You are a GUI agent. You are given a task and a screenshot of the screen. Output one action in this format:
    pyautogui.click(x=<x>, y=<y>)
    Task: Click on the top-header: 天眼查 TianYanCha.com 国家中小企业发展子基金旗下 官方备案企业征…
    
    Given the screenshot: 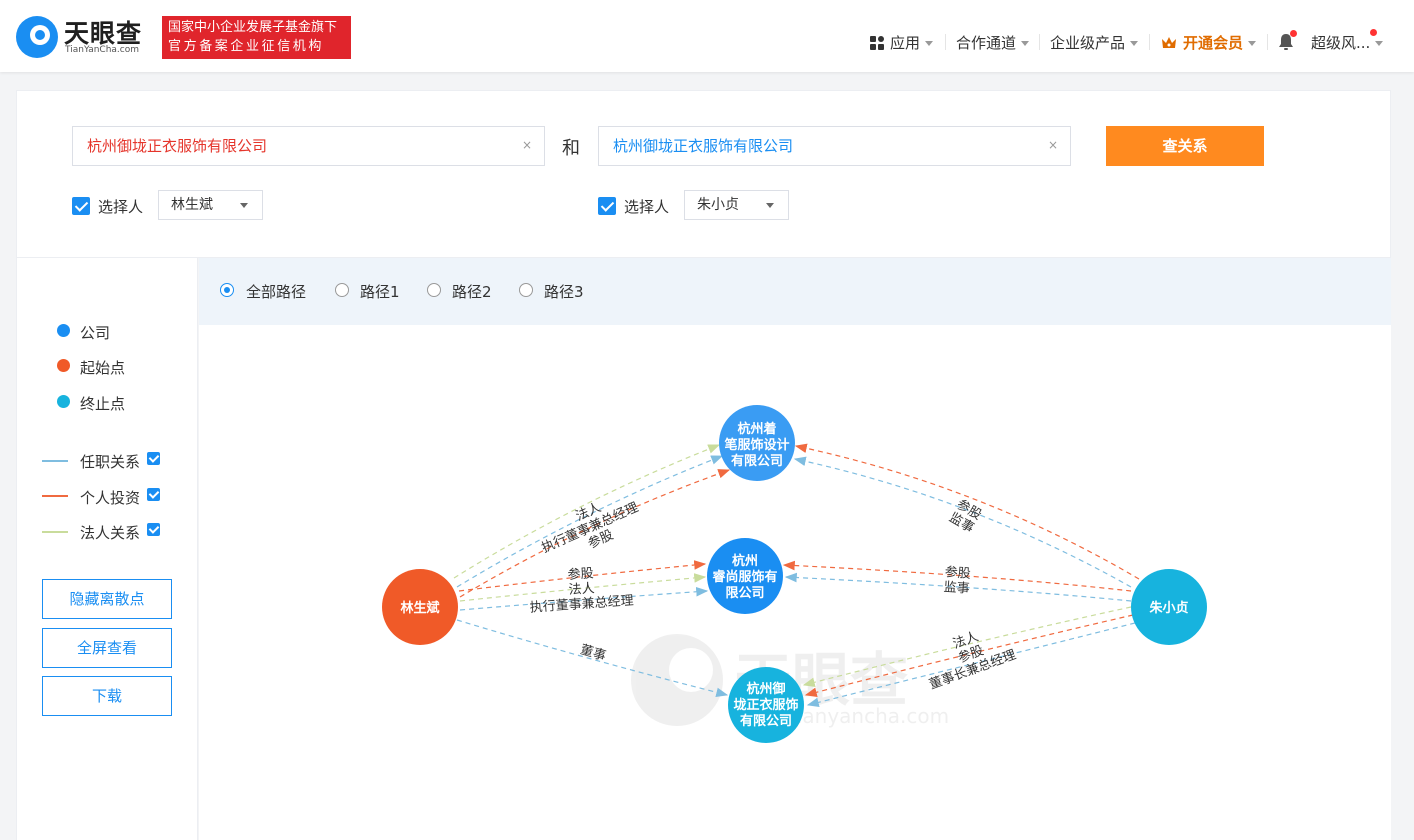 What is the action you would take?
    pyautogui.click(x=707, y=36)
    